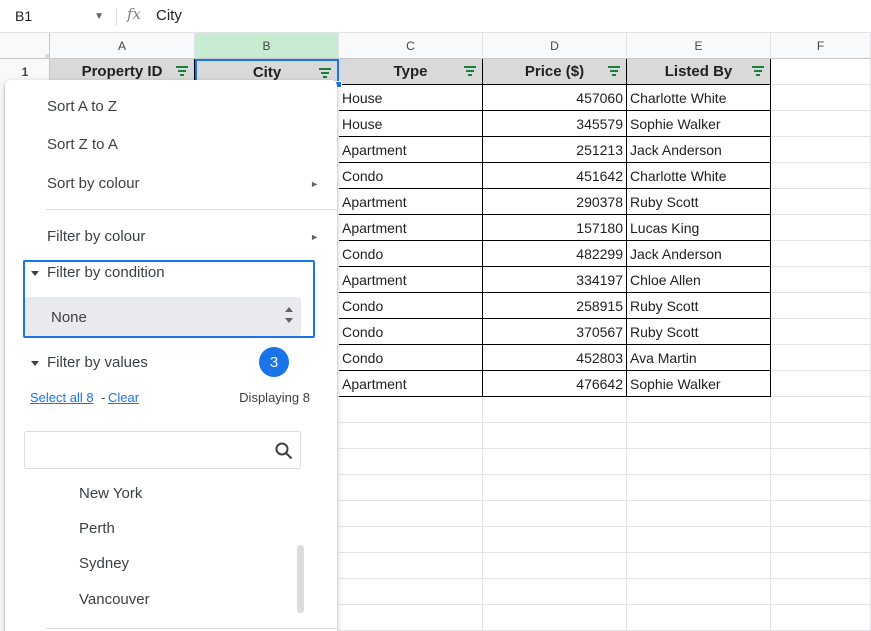  What do you see at coordinates (97, 362) in the screenshot?
I see `filter-by-values-toggle: Filter by values` at bounding box center [97, 362].